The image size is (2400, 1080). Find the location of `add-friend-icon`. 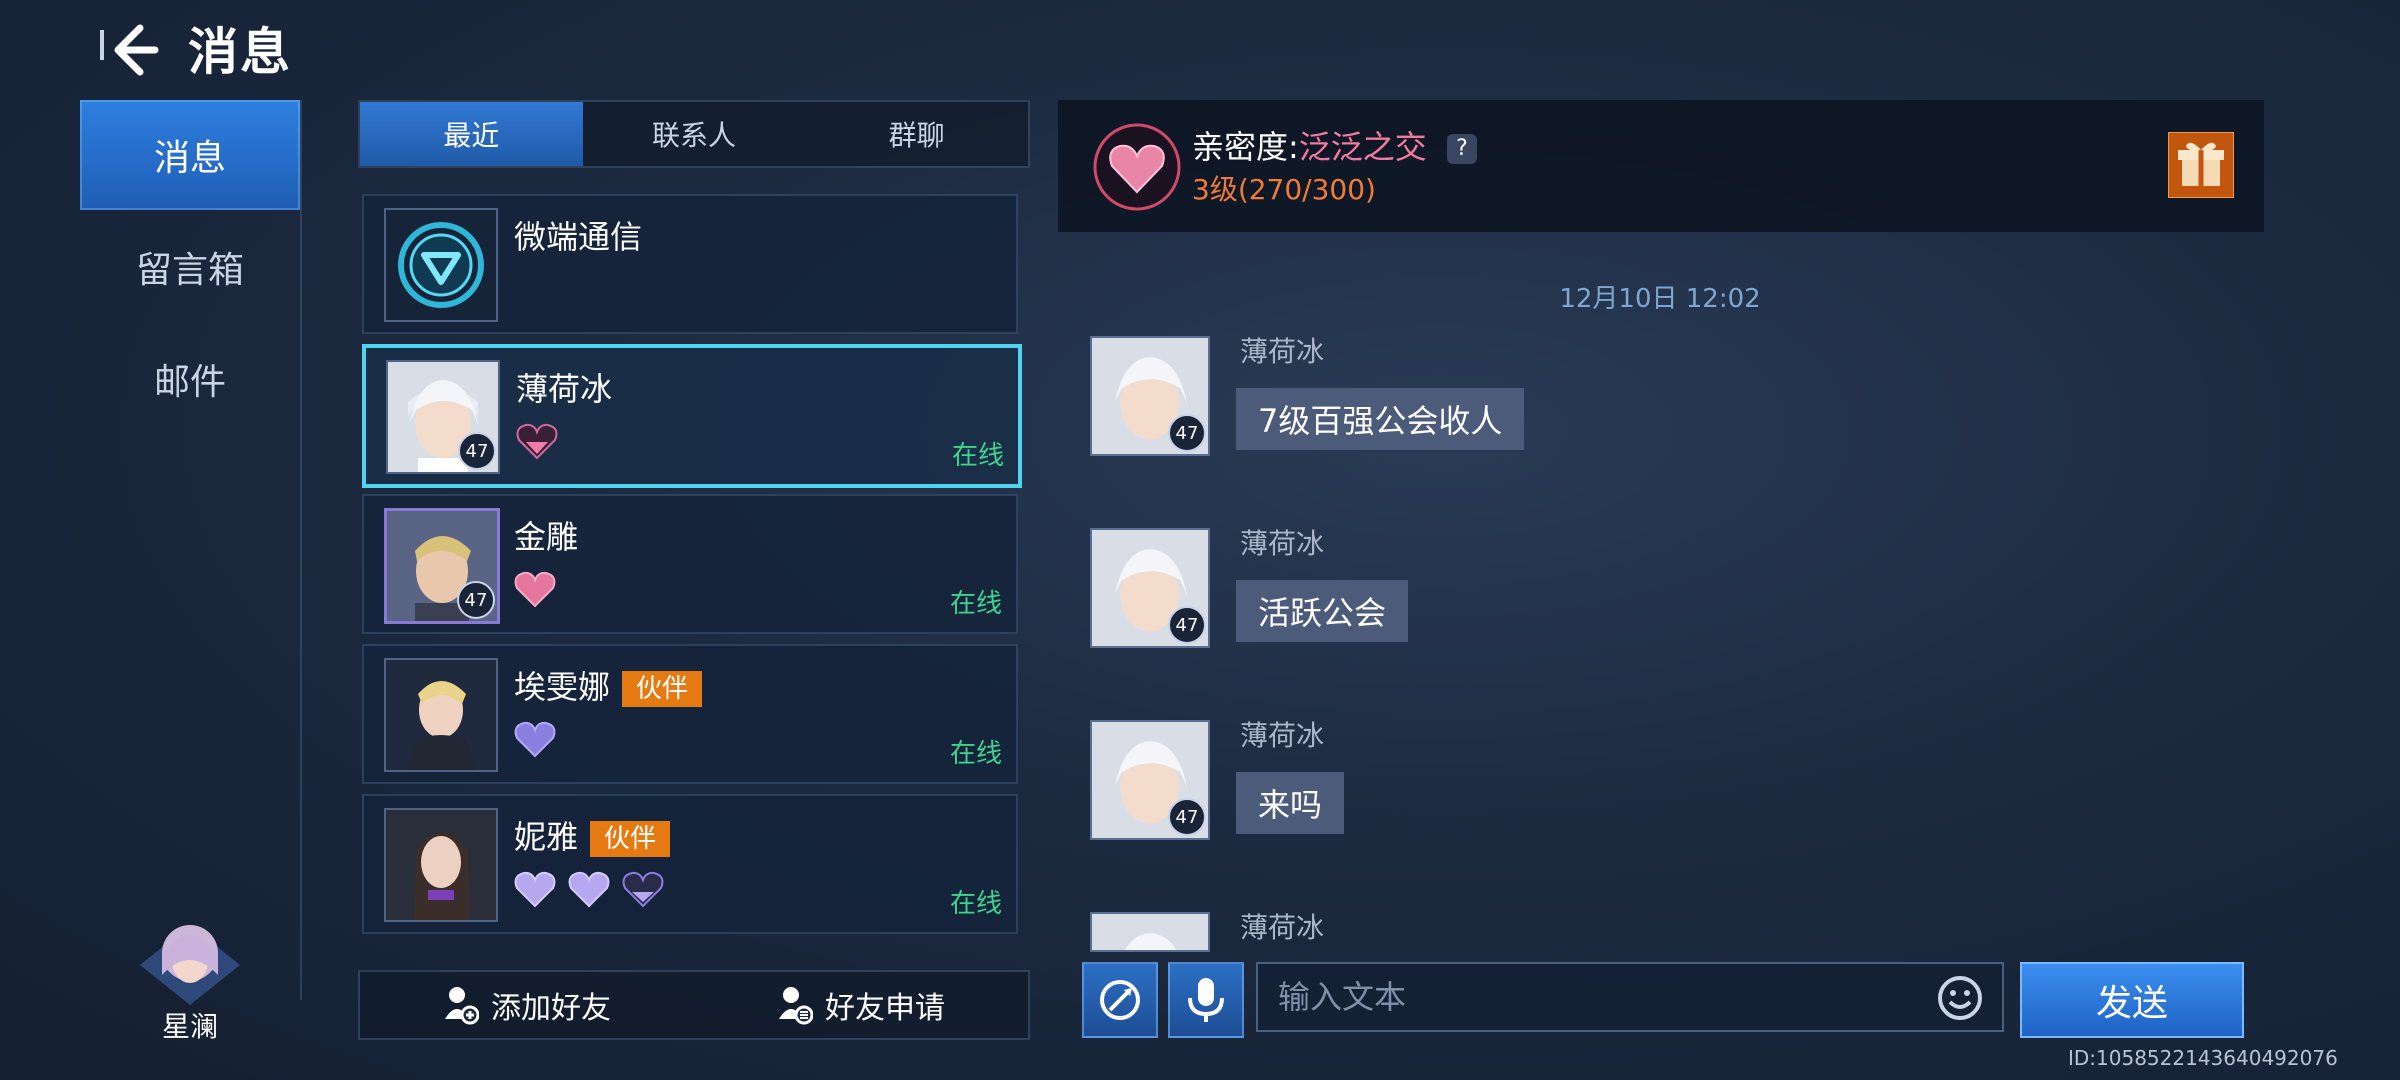

add-friend-icon is located at coordinates (462, 1006).